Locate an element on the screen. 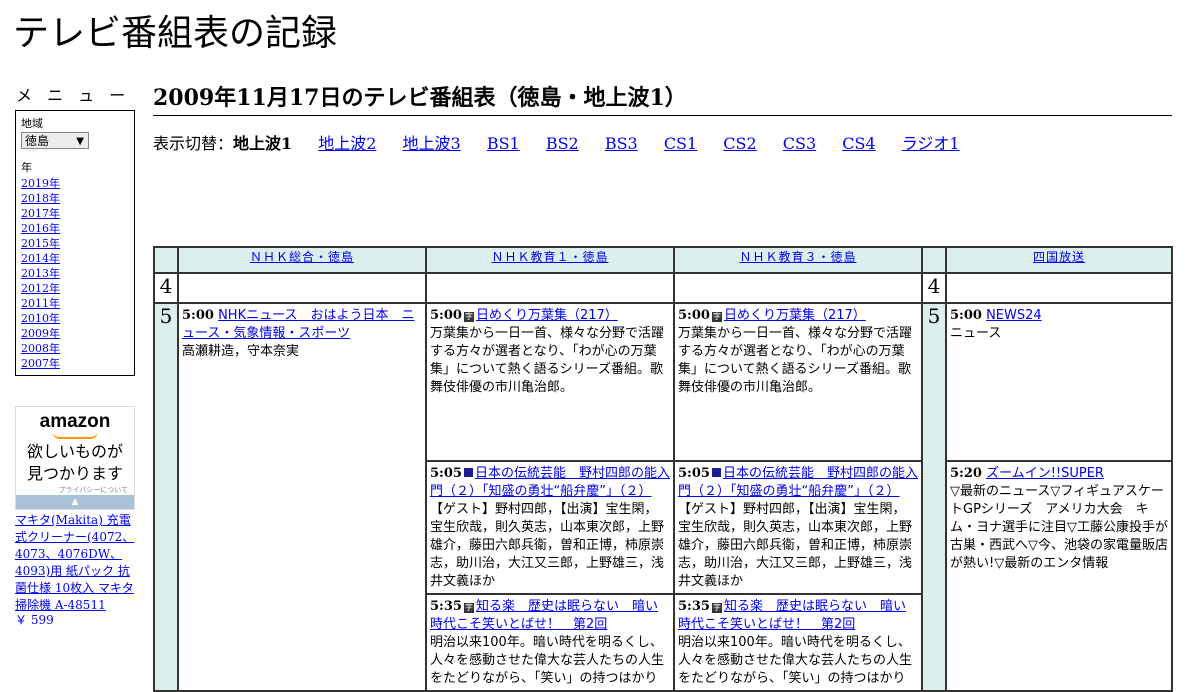  year-link-2010: 2010年 is located at coordinates (77, 318).